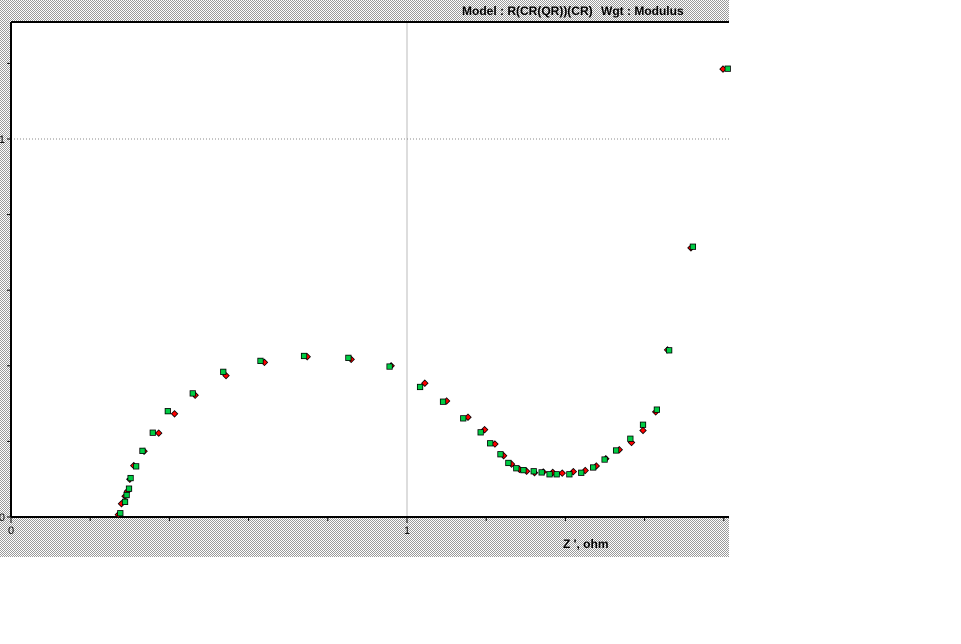  Describe the element at coordinates (2, 518) in the screenshot. I see `y-tick-label-0: 0` at that location.